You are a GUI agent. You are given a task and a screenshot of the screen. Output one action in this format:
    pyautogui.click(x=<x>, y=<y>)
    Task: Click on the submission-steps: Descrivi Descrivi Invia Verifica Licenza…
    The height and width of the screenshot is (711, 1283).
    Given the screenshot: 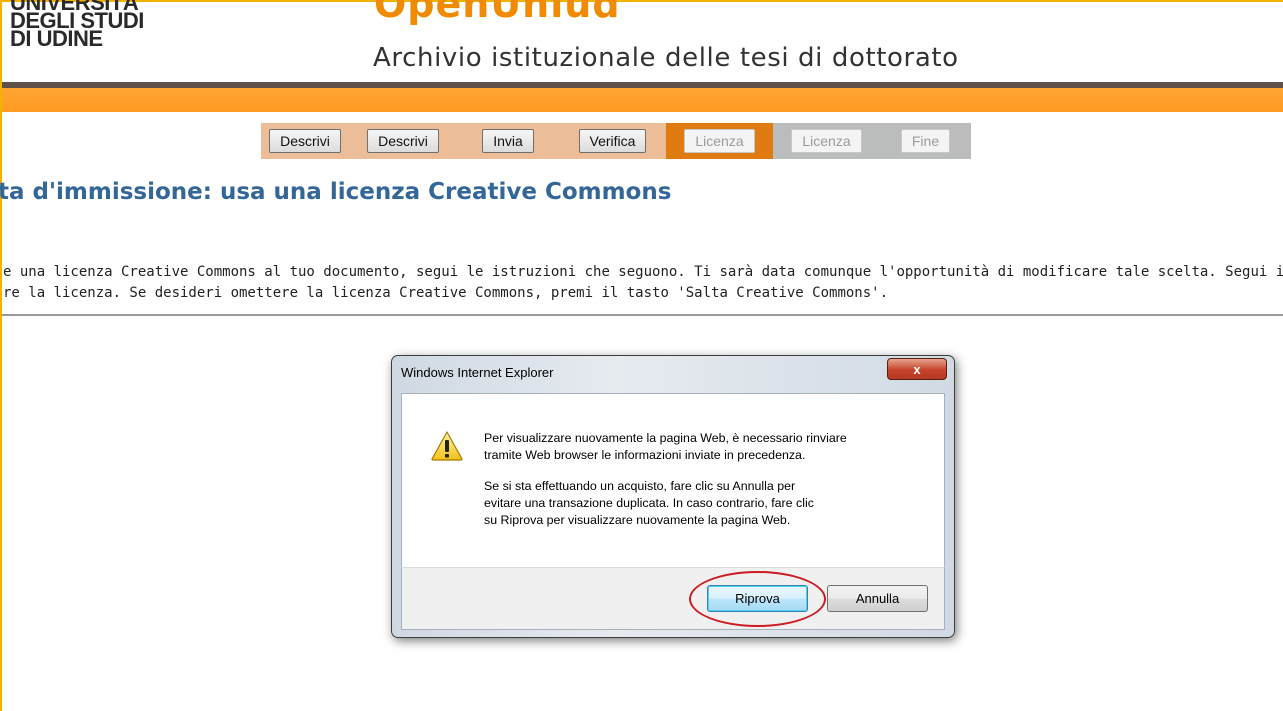 What is the action you would take?
    pyautogui.click(x=616, y=141)
    